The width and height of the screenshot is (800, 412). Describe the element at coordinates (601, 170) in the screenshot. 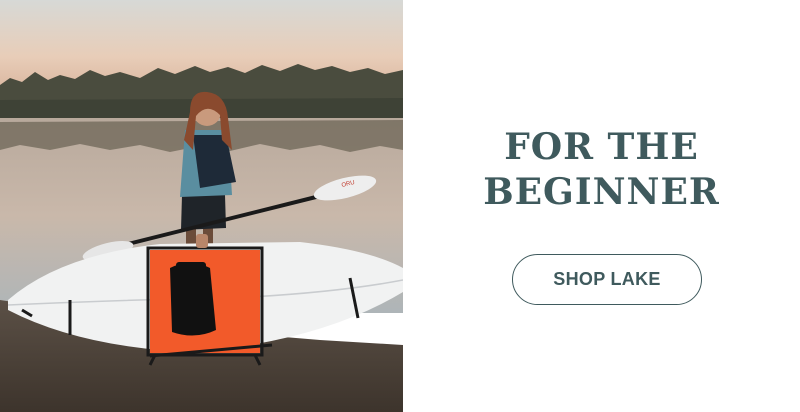

I see `headline: FOR THE BEGINNER` at that location.